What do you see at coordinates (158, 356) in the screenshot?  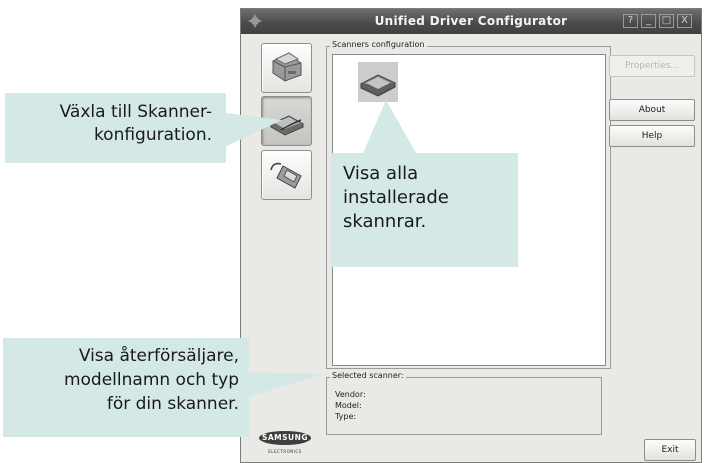 I see `callout-line: Visa återförsäljare,` at bounding box center [158, 356].